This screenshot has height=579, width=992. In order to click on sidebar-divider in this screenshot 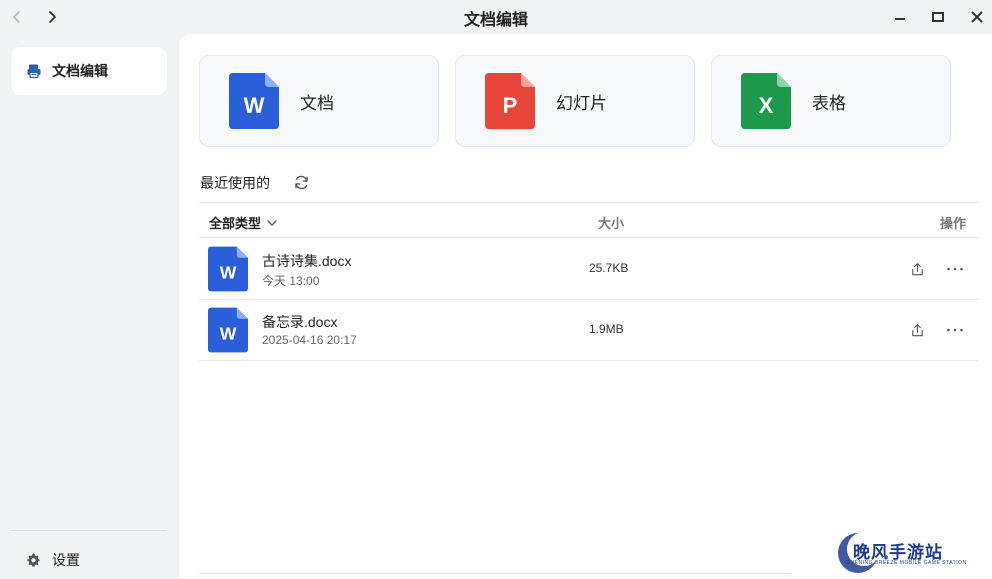, I will do `click(89, 530)`.